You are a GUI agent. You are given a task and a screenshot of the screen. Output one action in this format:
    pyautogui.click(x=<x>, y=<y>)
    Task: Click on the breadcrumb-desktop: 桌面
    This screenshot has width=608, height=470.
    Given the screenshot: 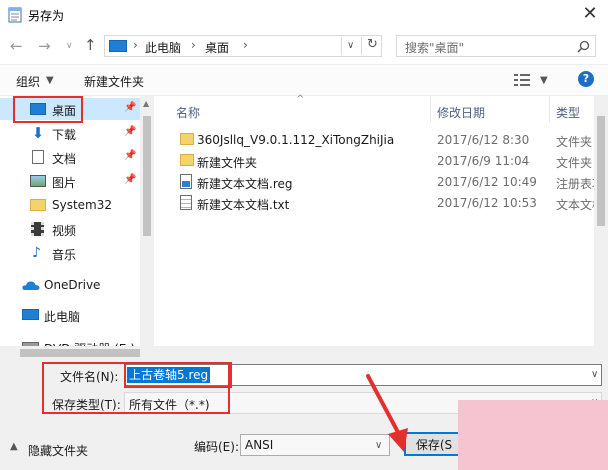 What is the action you would take?
    pyautogui.click(x=217, y=47)
    